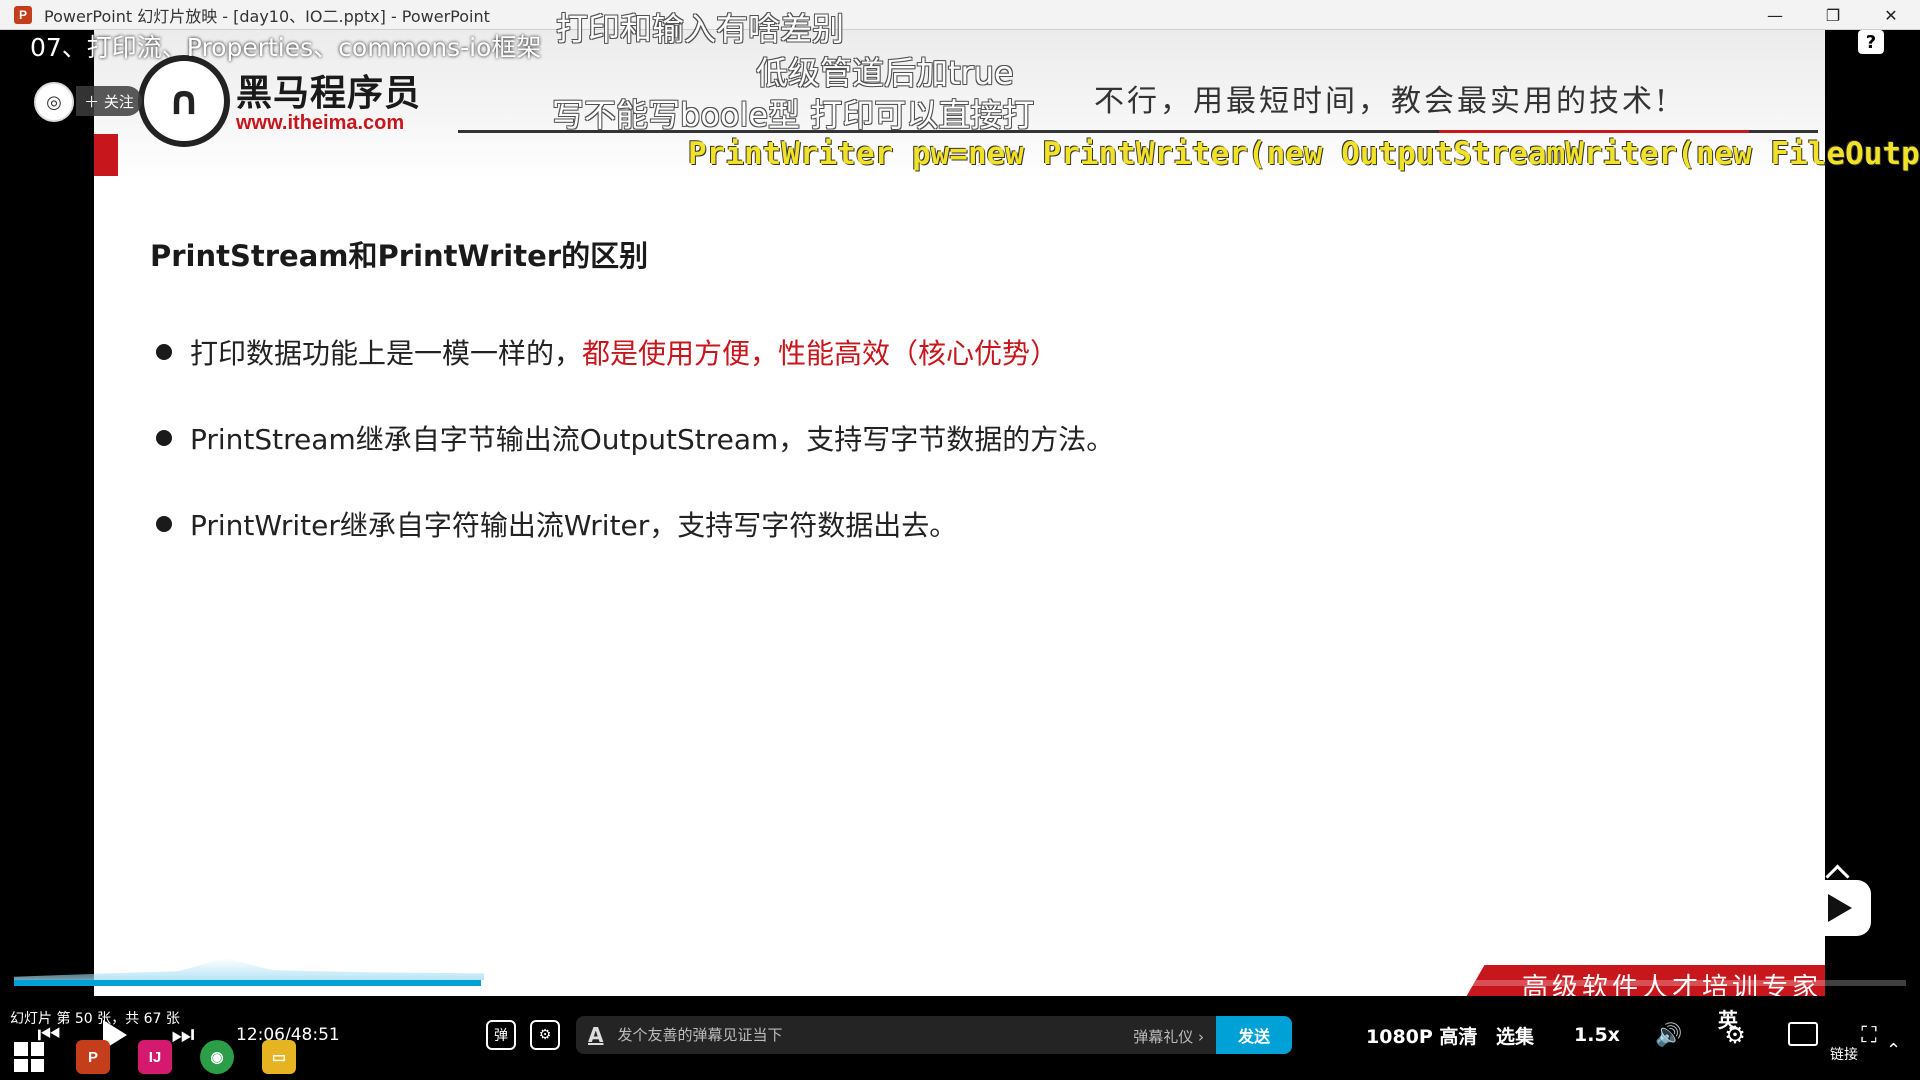 The height and width of the screenshot is (1080, 1920). Describe the element at coordinates (320, 123) in the screenshot. I see `logo-url: www.itheima.com` at that location.